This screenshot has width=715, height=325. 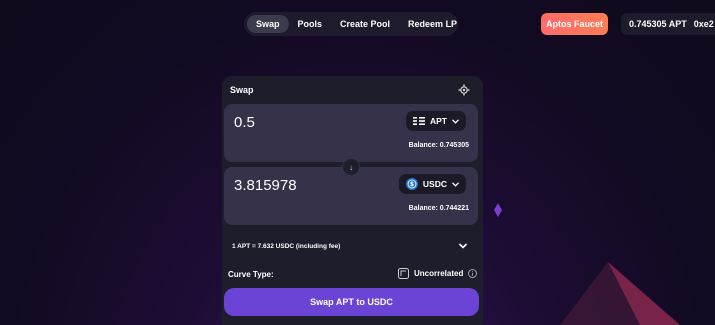 What do you see at coordinates (251, 274) in the screenshot?
I see `curve-type-label: Curve Type:` at bounding box center [251, 274].